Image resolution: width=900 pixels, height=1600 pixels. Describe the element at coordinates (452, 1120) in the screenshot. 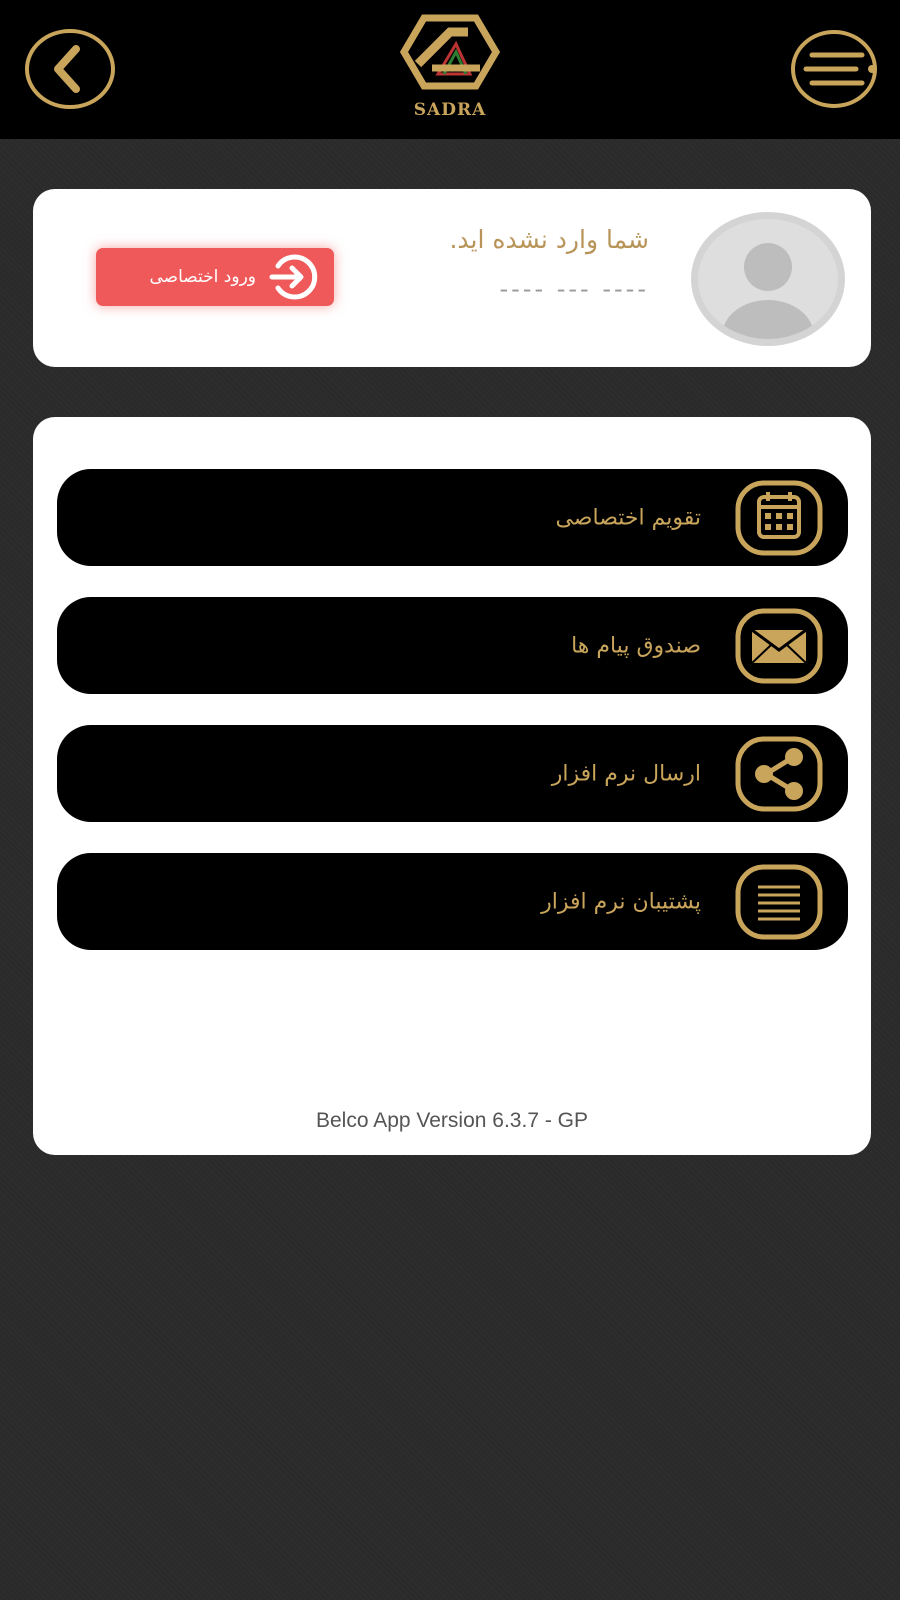

I see `app-version-text: Belco App Version 6.3.7 - GP` at that location.